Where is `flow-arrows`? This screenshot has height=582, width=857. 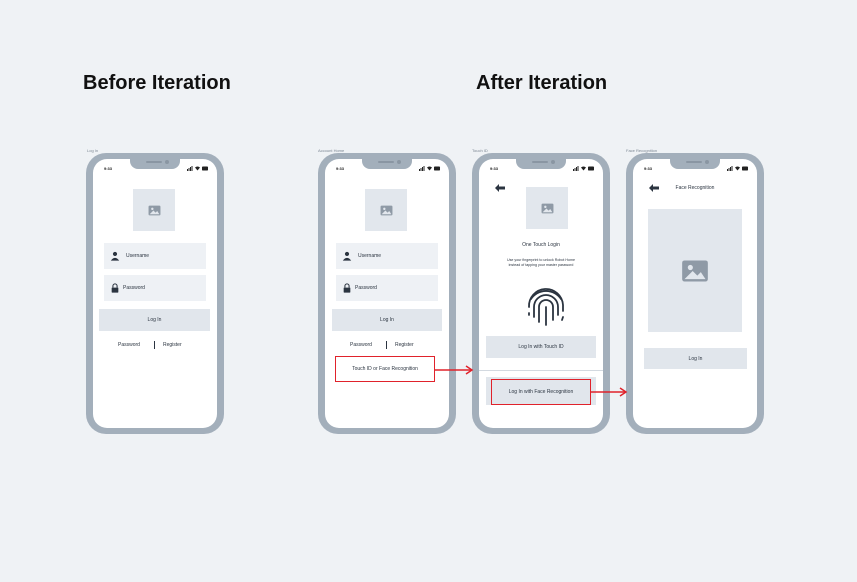 flow-arrows is located at coordinates (531, 381).